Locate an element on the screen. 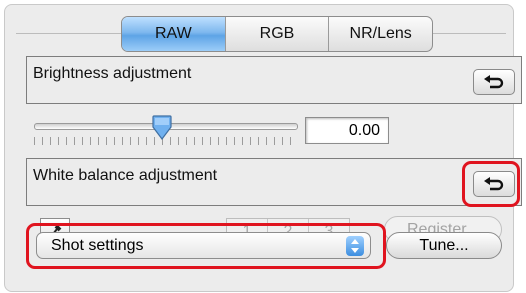 The image size is (526, 293). brightness-reset-button is located at coordinates (494, 82).